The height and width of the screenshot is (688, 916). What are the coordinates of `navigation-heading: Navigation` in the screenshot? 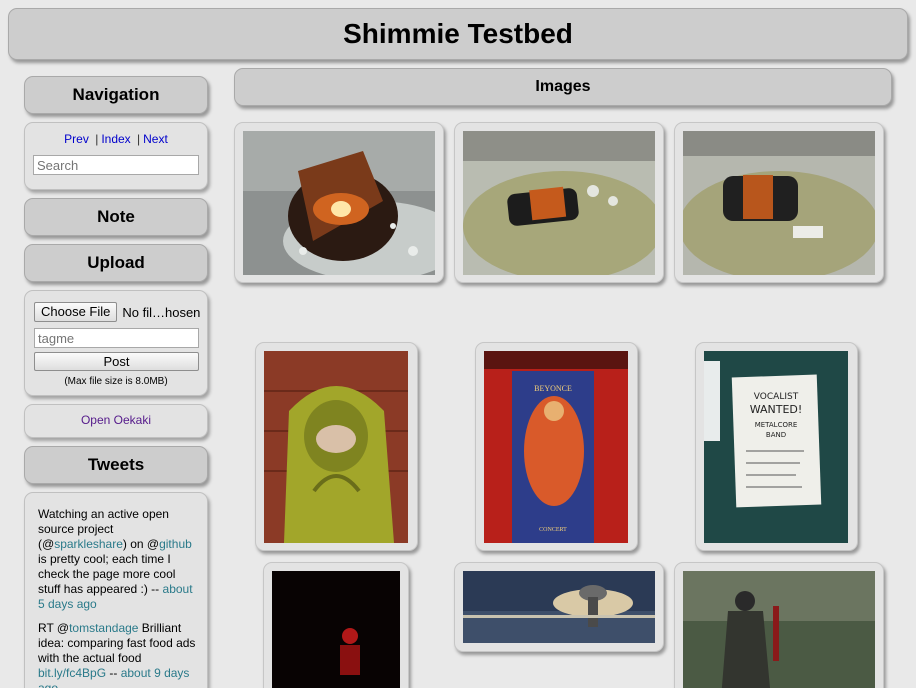 It's located at (116, 95).